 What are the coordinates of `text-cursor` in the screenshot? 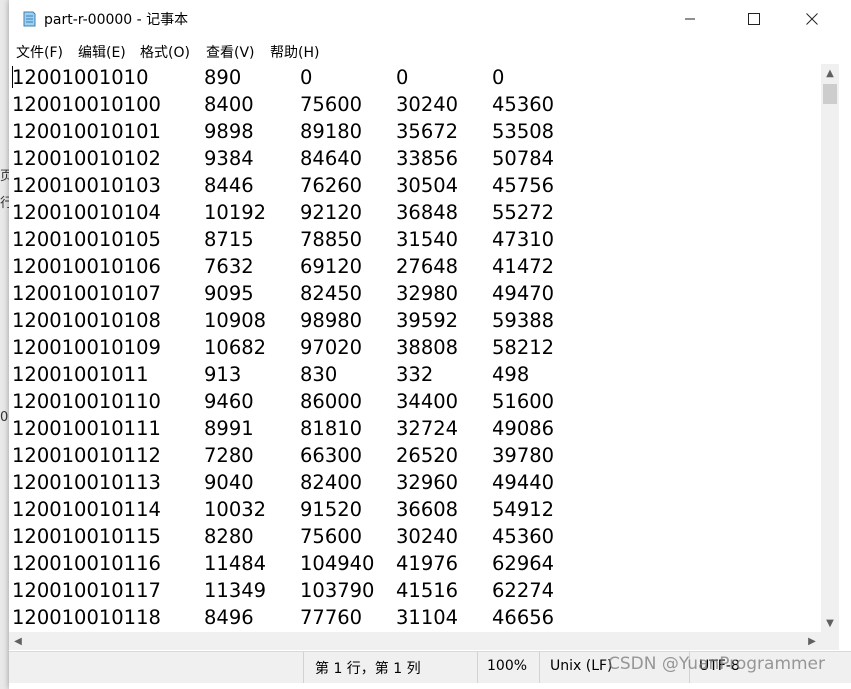 It's located at (12, 77).